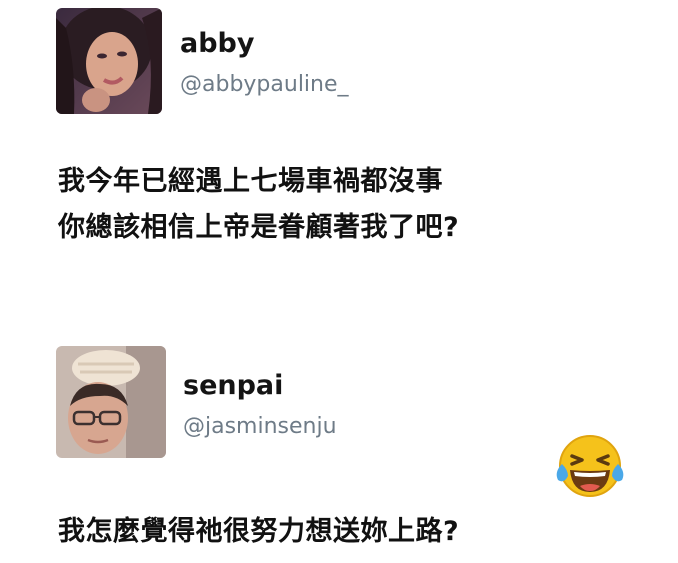 This screenshot has width=678, height=563. What do you see at coordinates (259, 531) in the screenshot?
I see `tweet-text-line: 我怎麼覺得祂很努力想送妳上路?` at bounding box center [259, 531].